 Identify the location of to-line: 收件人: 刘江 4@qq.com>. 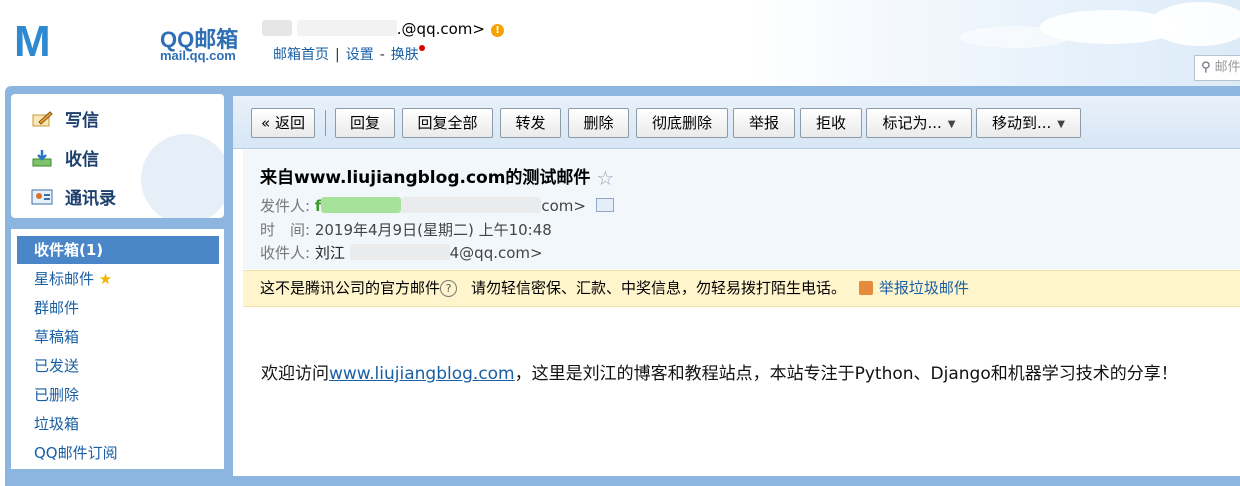
(401, 252).